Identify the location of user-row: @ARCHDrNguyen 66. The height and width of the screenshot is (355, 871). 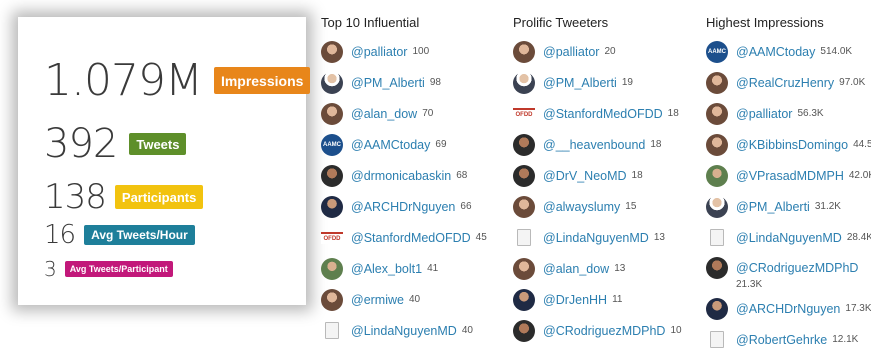
(411, 206).